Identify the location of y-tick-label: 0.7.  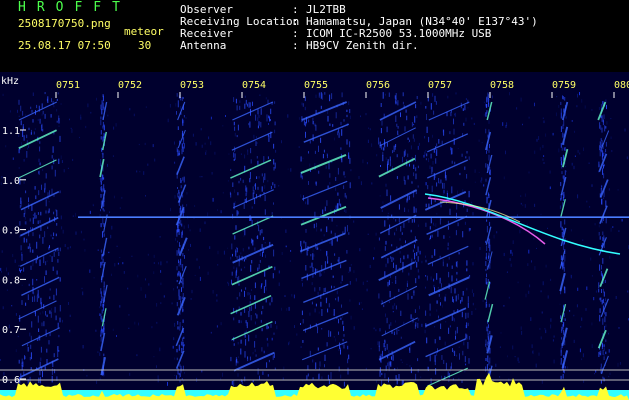
(11, 330).